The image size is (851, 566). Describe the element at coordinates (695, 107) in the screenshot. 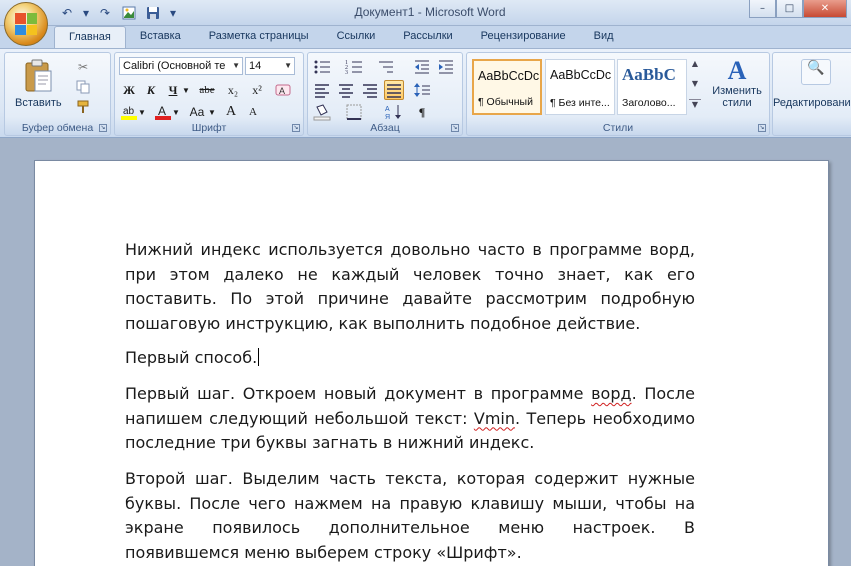

I see `gallery-more-icon: ▼` at that location.